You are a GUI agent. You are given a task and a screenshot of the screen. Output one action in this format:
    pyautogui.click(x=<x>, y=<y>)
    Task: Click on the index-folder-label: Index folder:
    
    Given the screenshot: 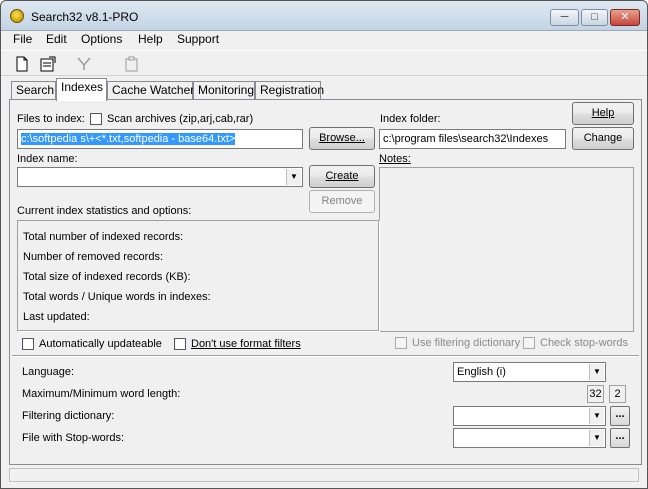 What is the action you would take?
    pyautogui.click(x=410, y=119)
    